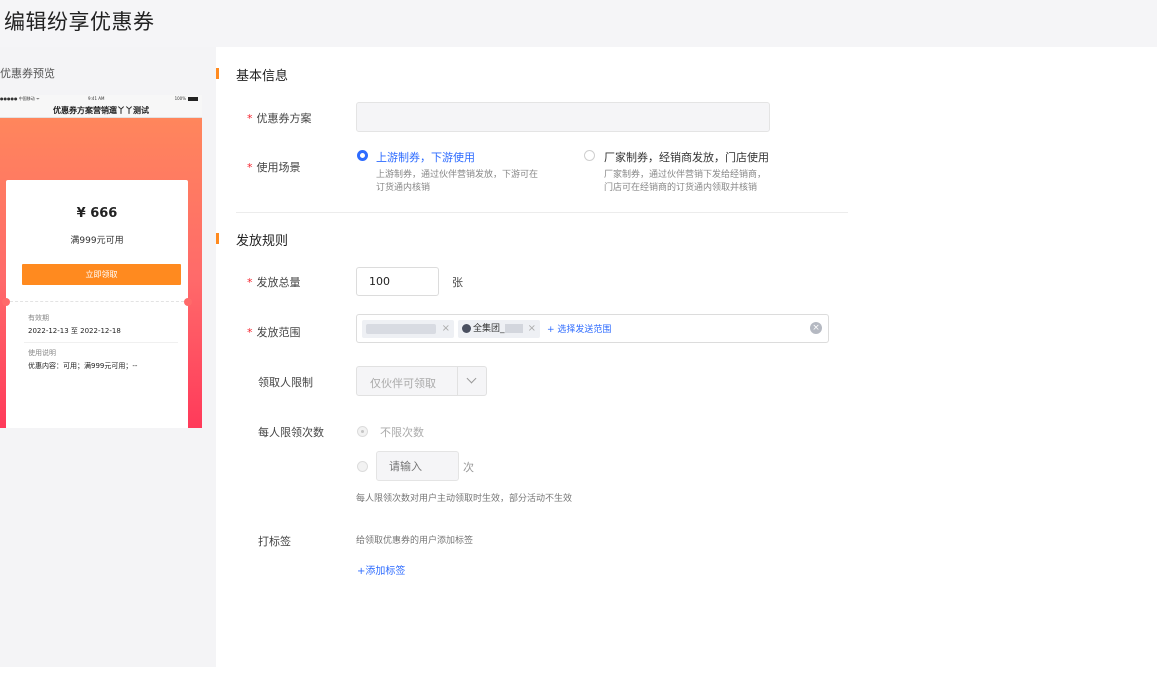  What do you see at coordinates (96, 98) in the screenshot?
I see `status-time: 9:41 AM` at bounding box center [96, 98].